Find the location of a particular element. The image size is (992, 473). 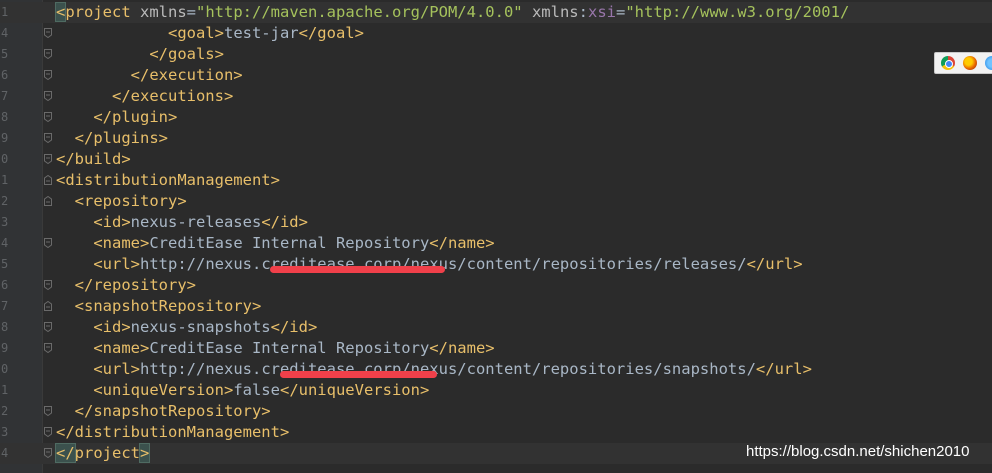

code-line: 6 </repository> is located at coordinates (496, 285).